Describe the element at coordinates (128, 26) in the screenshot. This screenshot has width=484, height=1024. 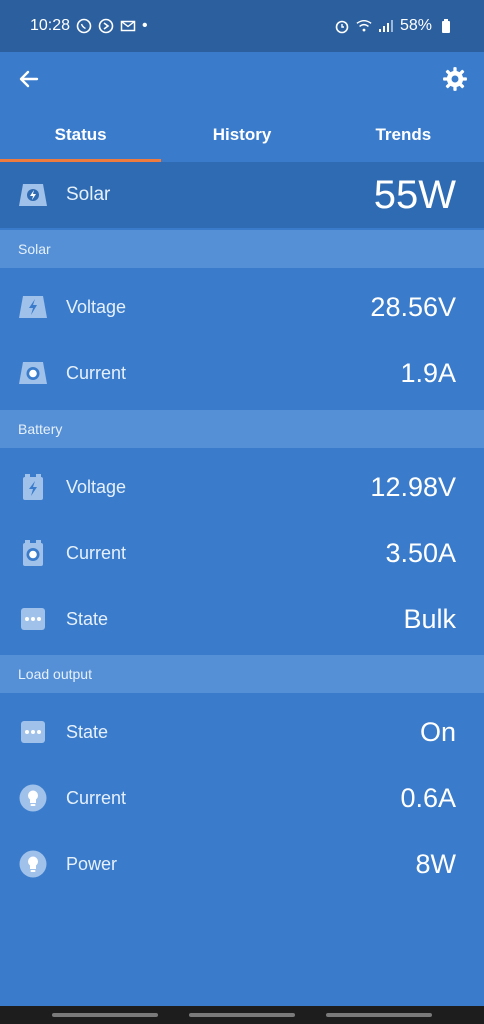
I see `mail-icon` at that location.